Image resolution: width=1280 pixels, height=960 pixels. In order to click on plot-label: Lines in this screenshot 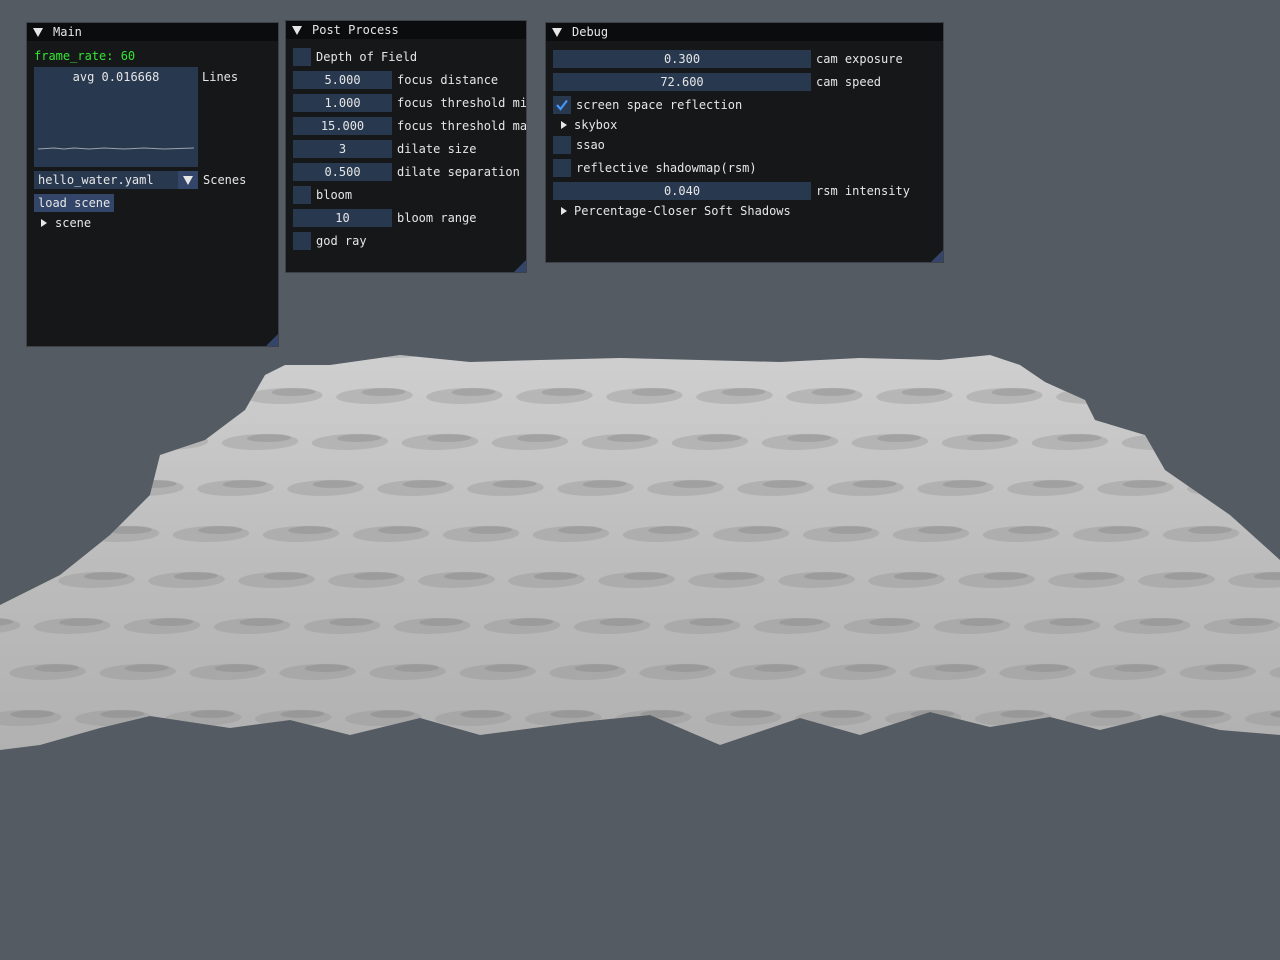, I will do `click(220, 77)`.